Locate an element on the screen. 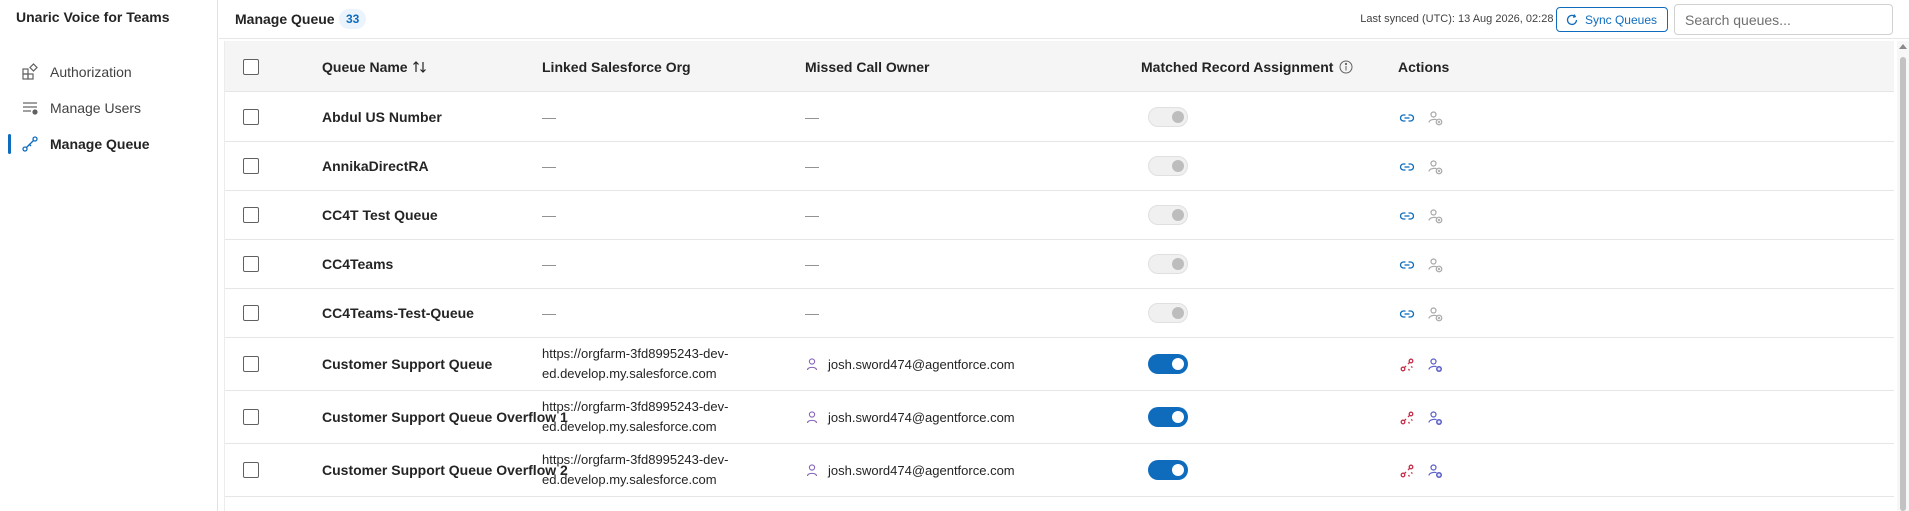  queue-name: Customer Support Queue Overflow 1 is located at coordinates (445, 417).